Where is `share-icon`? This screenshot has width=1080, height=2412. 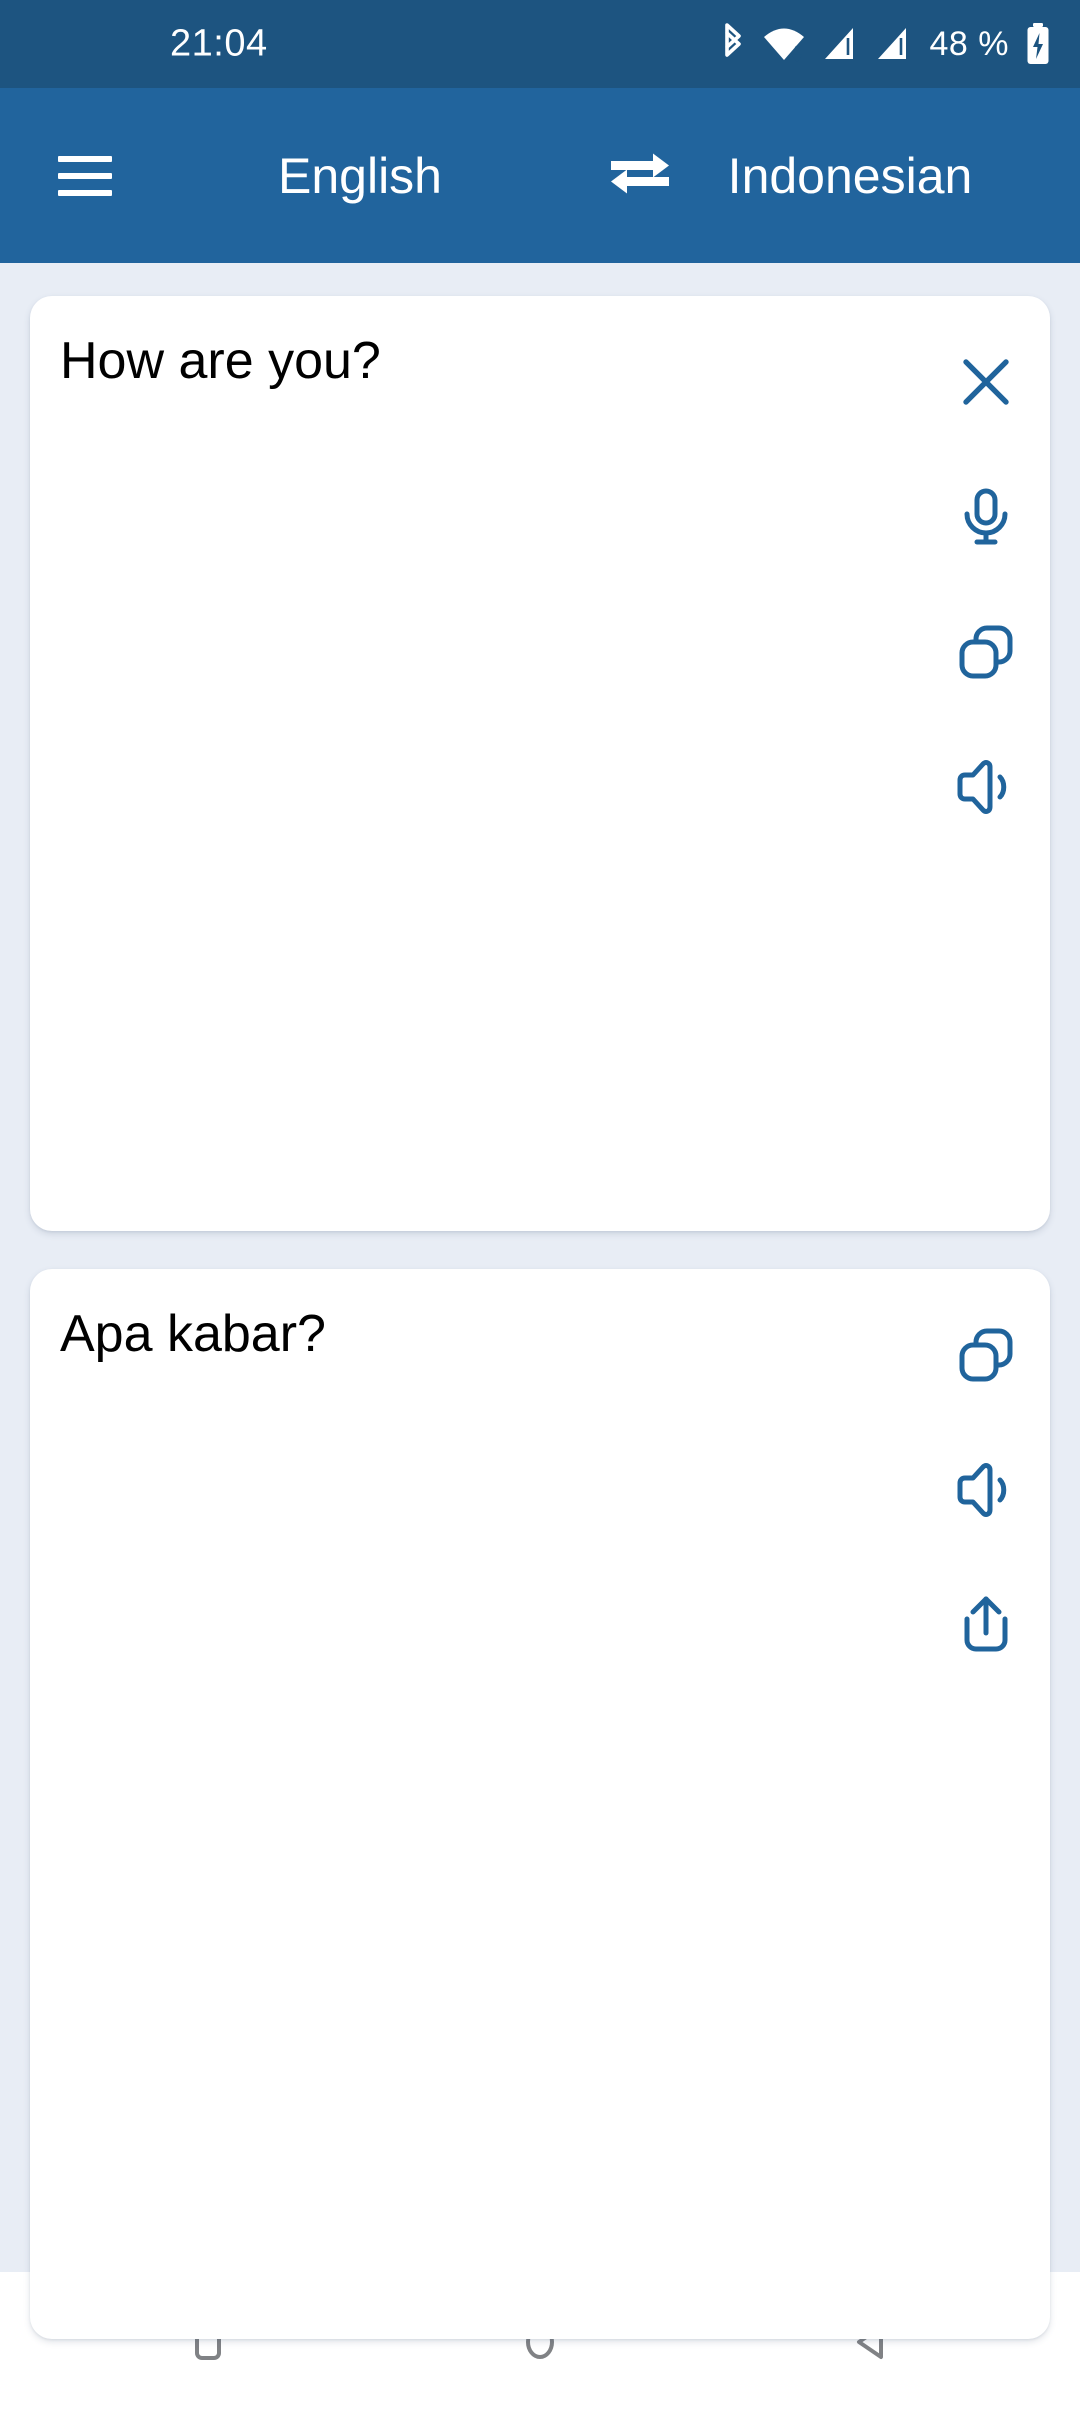
share-icon is located at coordinates (986, 1625).